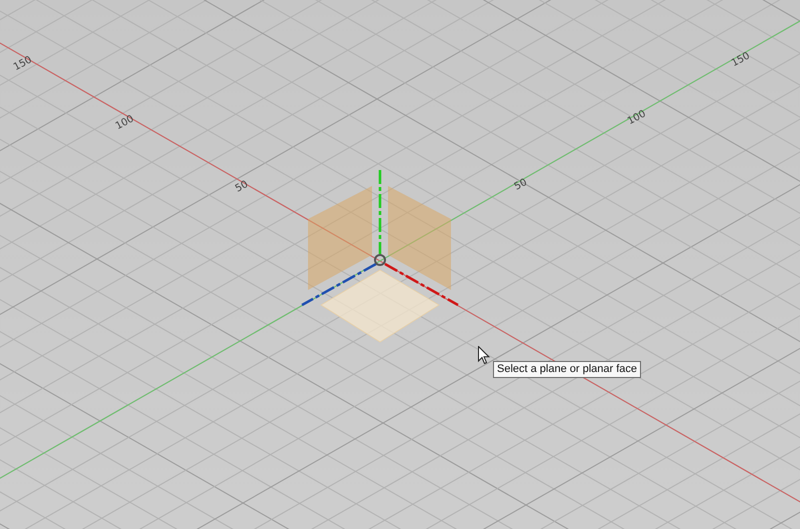 The image size is (800, 529). Describe the element at coordinates (567, 369) in the screenshot. I see `tooltip: Select a plane or planar face` at that location.